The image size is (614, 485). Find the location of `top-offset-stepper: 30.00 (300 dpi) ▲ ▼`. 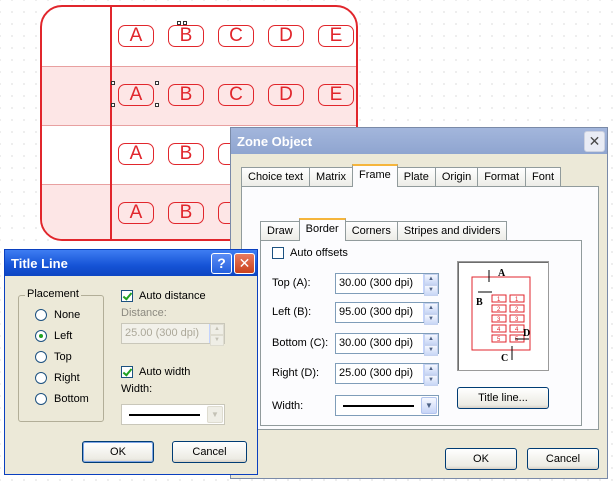

top-offset-stepper: 30.00 (300 dpi) ▲ ▼ is located at coordinates (387, 284).